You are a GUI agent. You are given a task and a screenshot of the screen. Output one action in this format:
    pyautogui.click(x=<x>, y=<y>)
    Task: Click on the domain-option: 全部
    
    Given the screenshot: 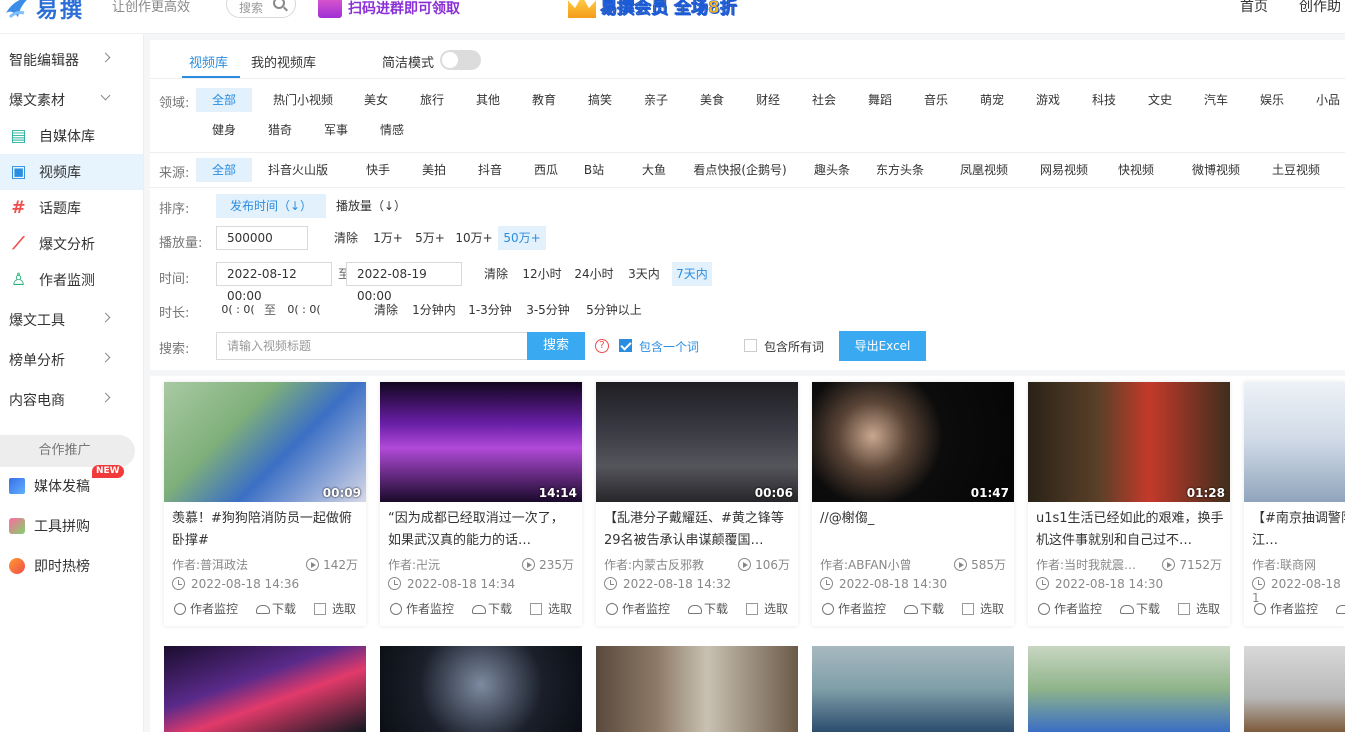 What is the action you would take?
    pyautogui.click(x=224, y=100)
    